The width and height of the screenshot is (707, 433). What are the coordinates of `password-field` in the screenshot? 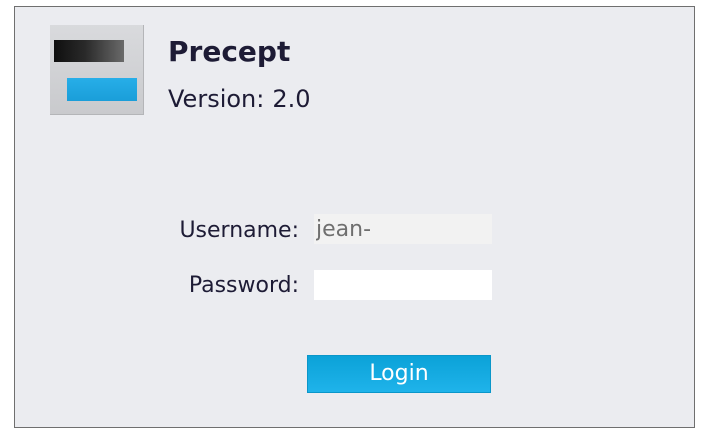 It's located at (403, 285).